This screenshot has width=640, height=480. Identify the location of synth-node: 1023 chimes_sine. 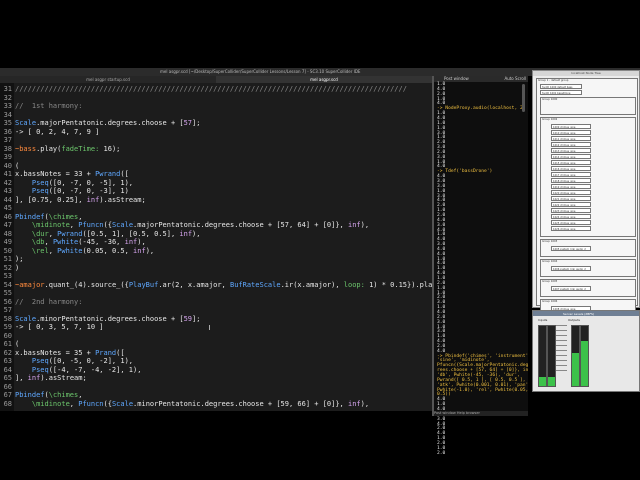
(571, 210).